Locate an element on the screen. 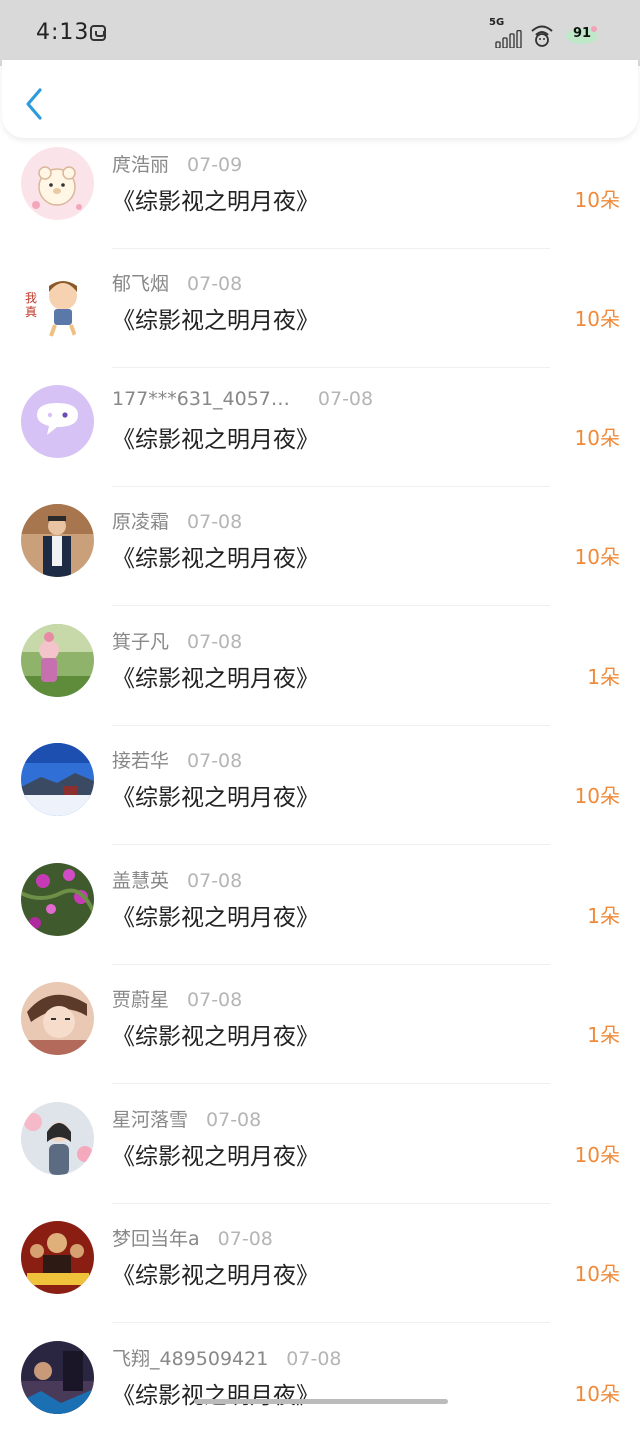 Image resolution: width=640 pixels, height=1443 pixels. movie-poster-icon is located at coordinates (57, 1257).